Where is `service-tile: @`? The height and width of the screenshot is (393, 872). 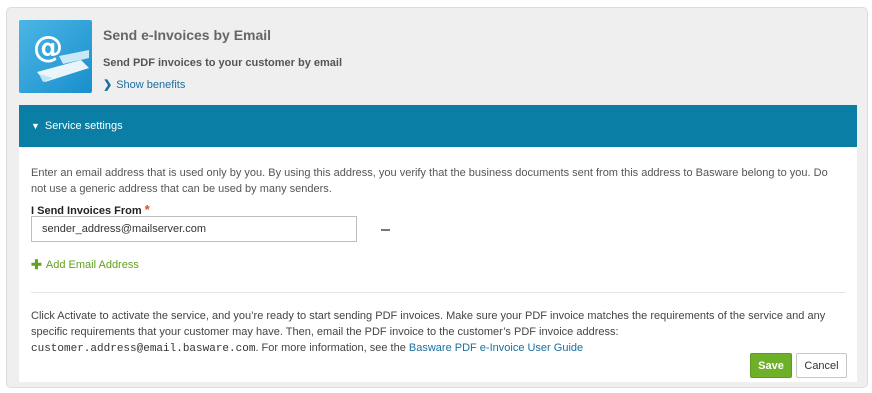 service-tile: @ is located at coordinates (55, 56).